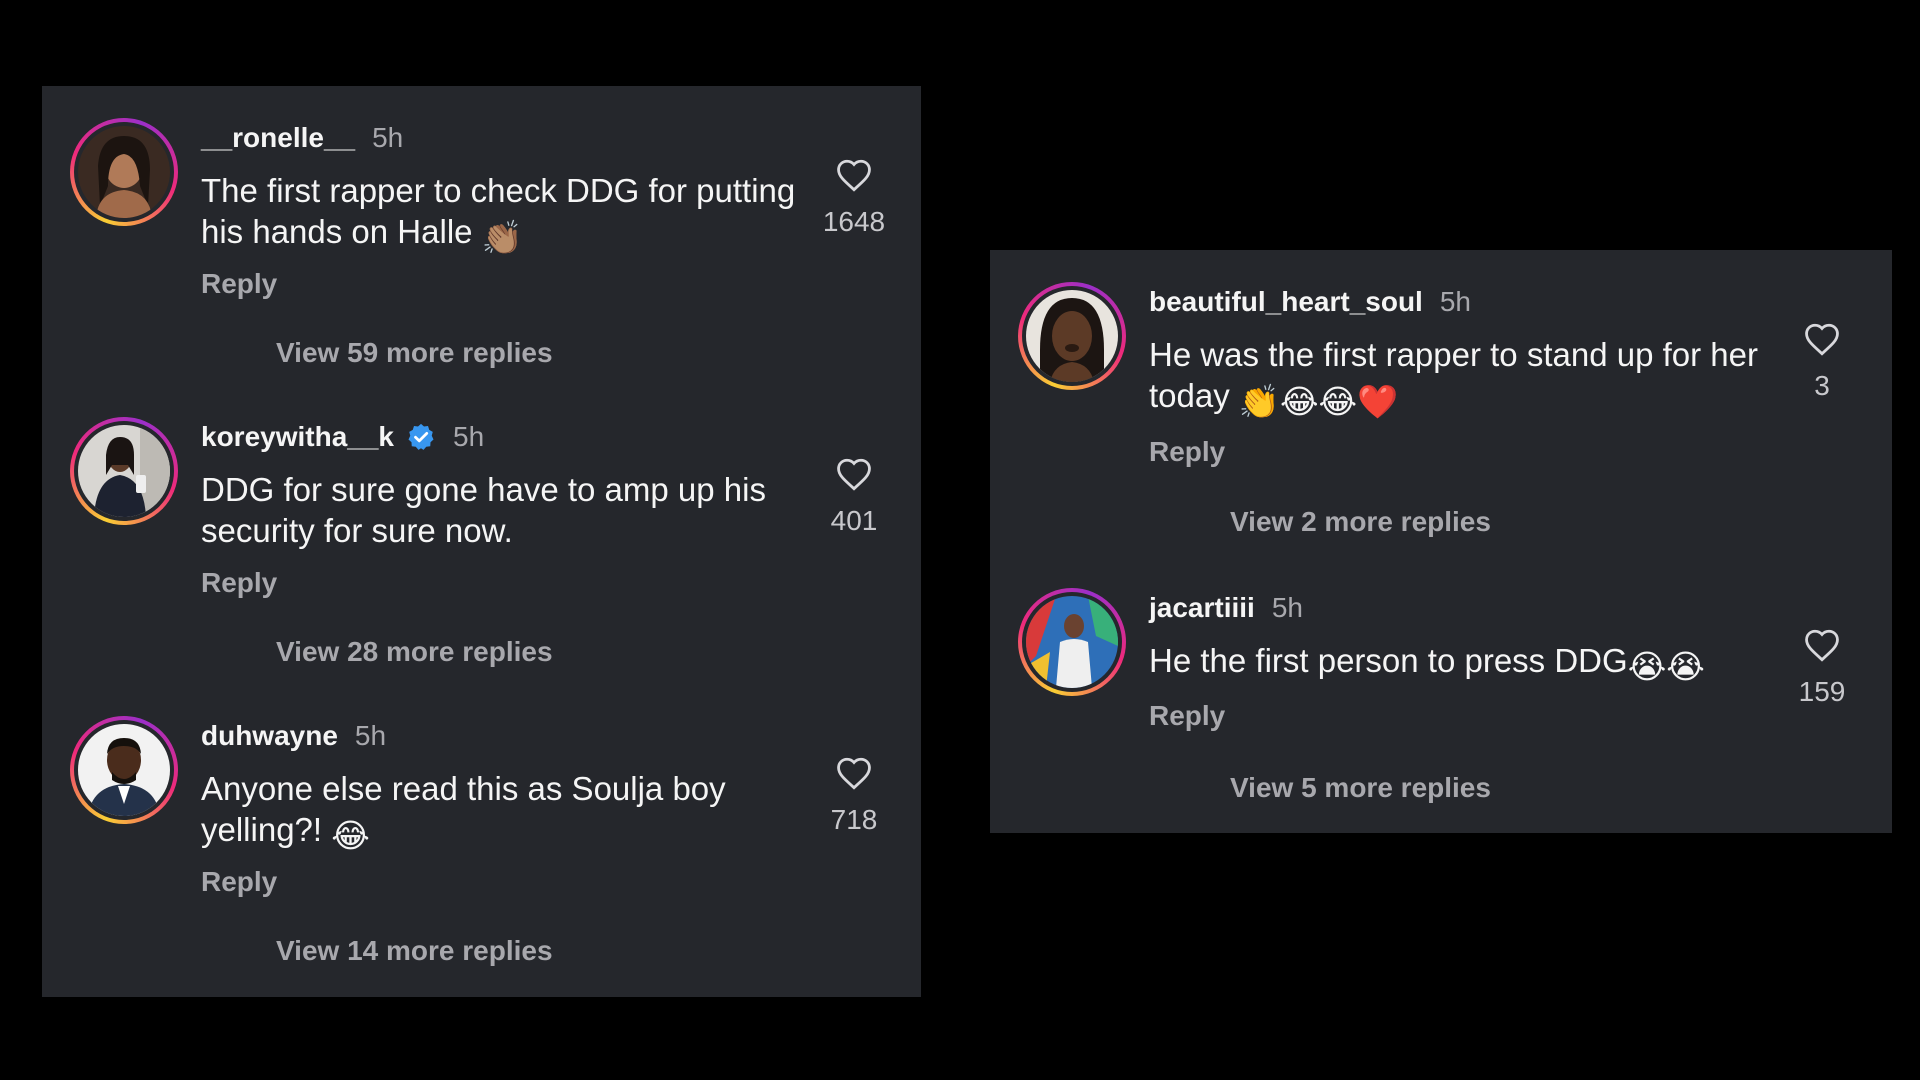  Describe the element at coordinates (414, 652) in the screenshot. I see `view-more-replies-button: View 28 more replies` at that location.